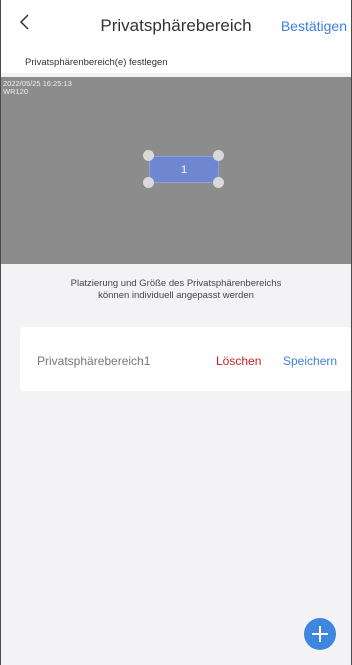 The width and height of the screenshot is (352, 665). I want to click on video-osd: 2022/05/25 16:25:13 WR120, so click(37, 88).